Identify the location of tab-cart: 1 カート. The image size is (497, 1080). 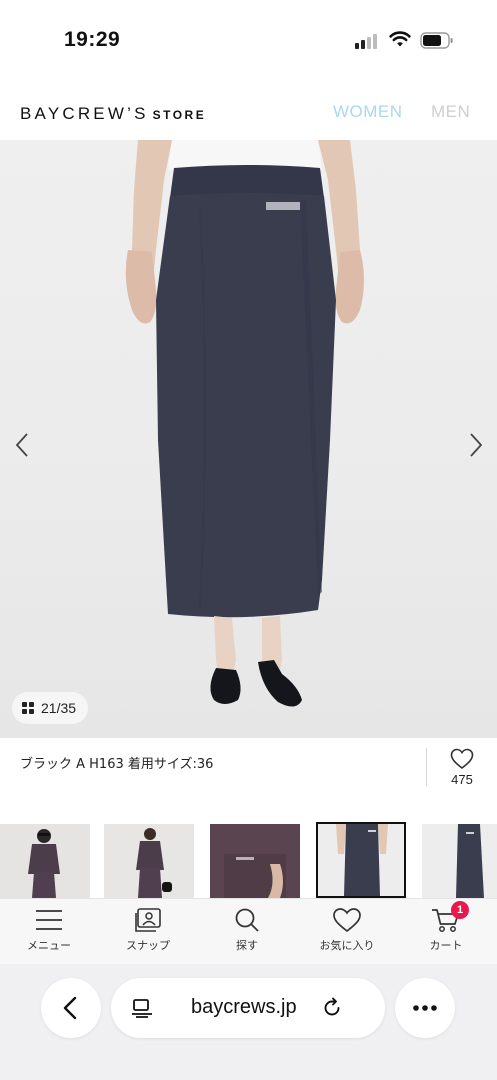
(446, 932).